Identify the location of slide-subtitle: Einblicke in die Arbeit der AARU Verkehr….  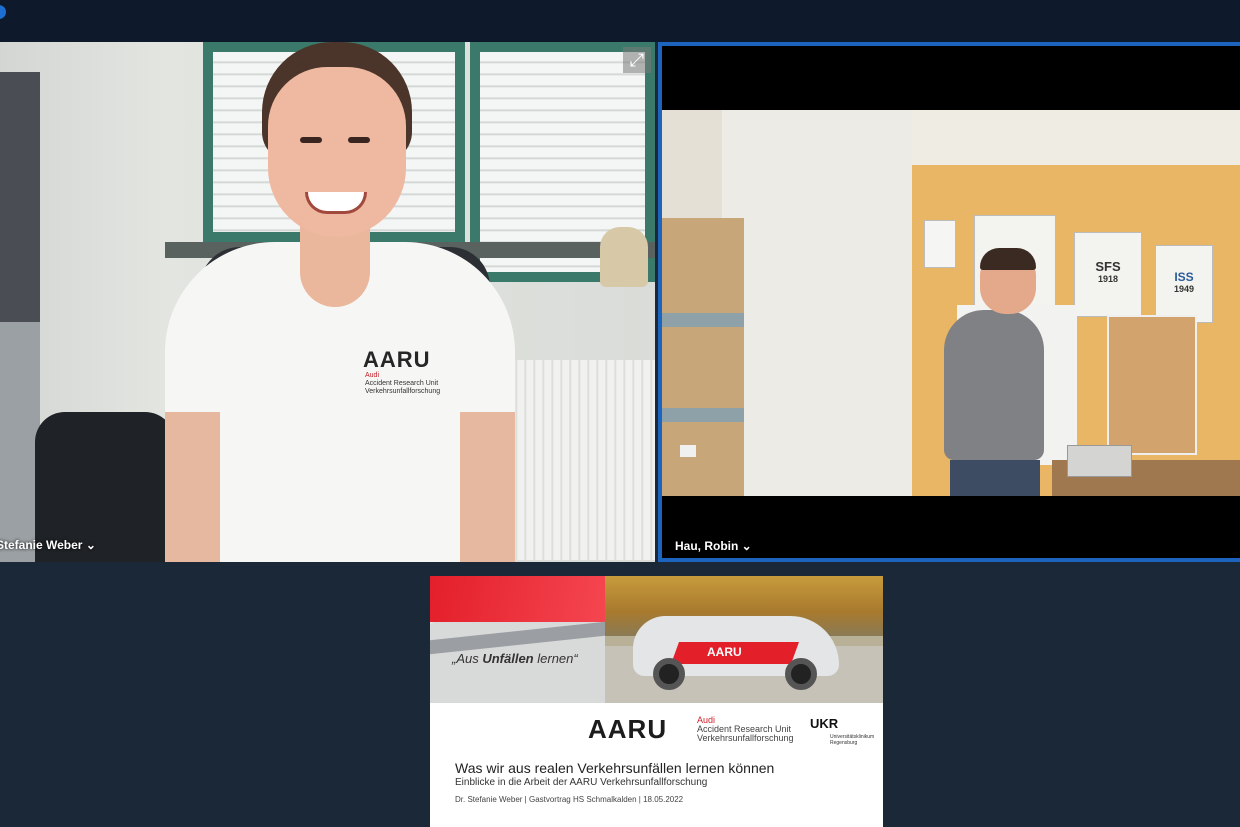
(581, 782).